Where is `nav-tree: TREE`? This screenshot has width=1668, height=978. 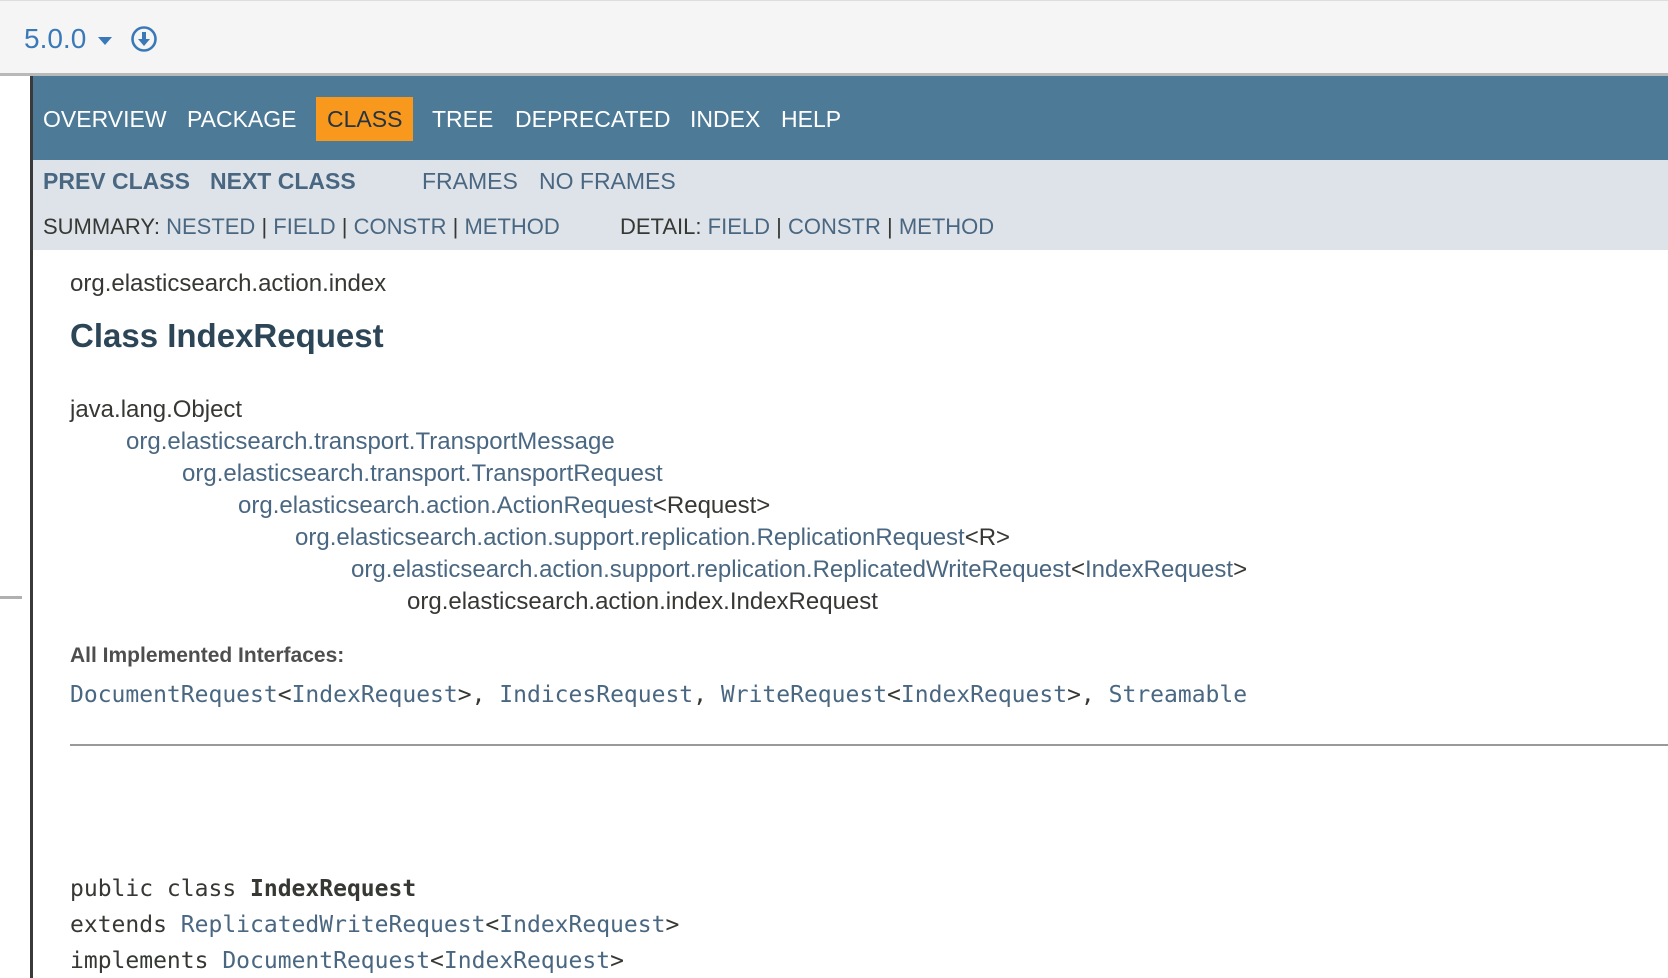
nav-tree: TREE is located at coordinates (462, 119).